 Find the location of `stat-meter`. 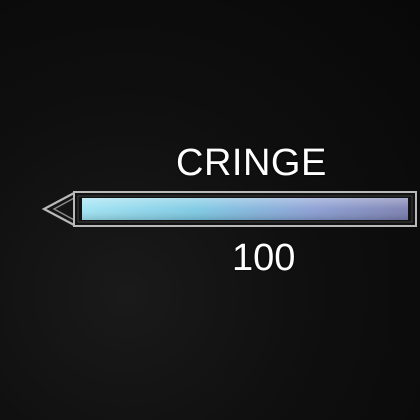

stat-meter is located at coordinates (229, 209).